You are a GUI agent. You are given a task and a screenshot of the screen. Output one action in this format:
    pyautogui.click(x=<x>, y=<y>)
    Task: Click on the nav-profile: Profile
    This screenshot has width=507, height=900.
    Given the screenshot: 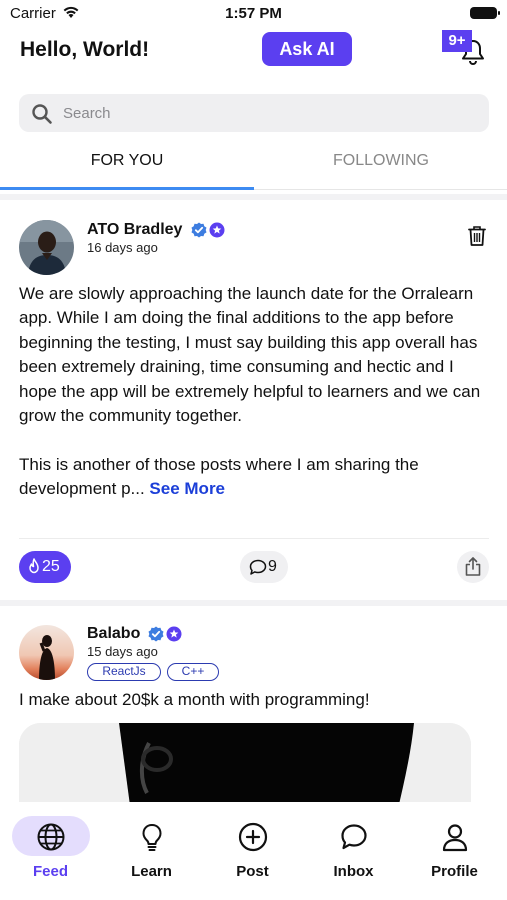 What is the action you would take?
    pyautogui.click(x=454, y=847)
    